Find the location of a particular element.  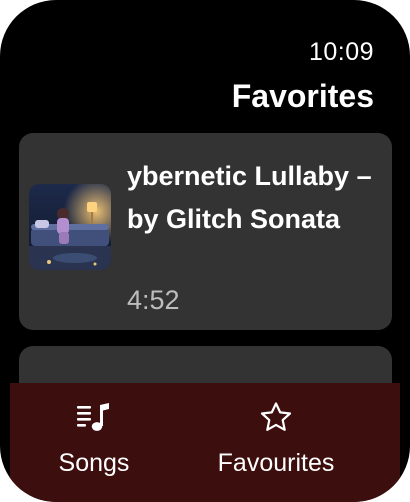

page-title: Favorites is located at coordinates (302, 96).